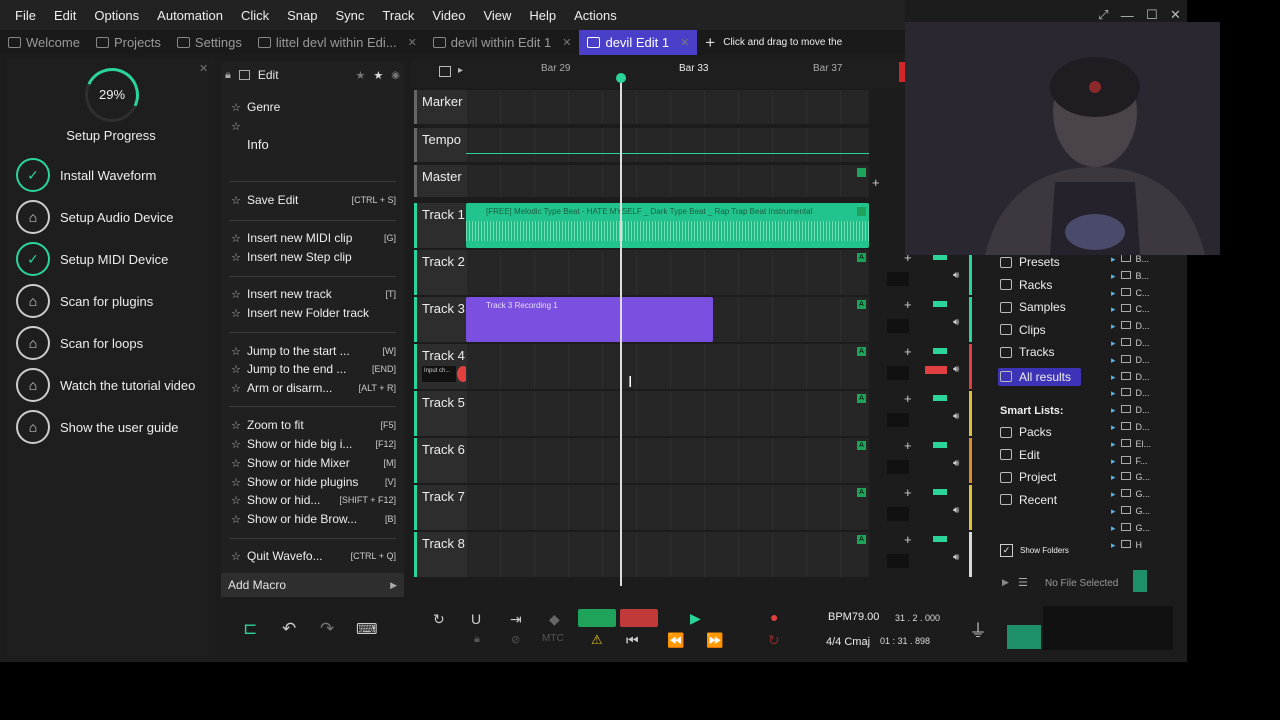 The height and width of the screenshot is (720, 1280). Describe the element at coordinates (86, 175) in the screenshot. I see `setup-step: ✓ Install Waveform` at that location.